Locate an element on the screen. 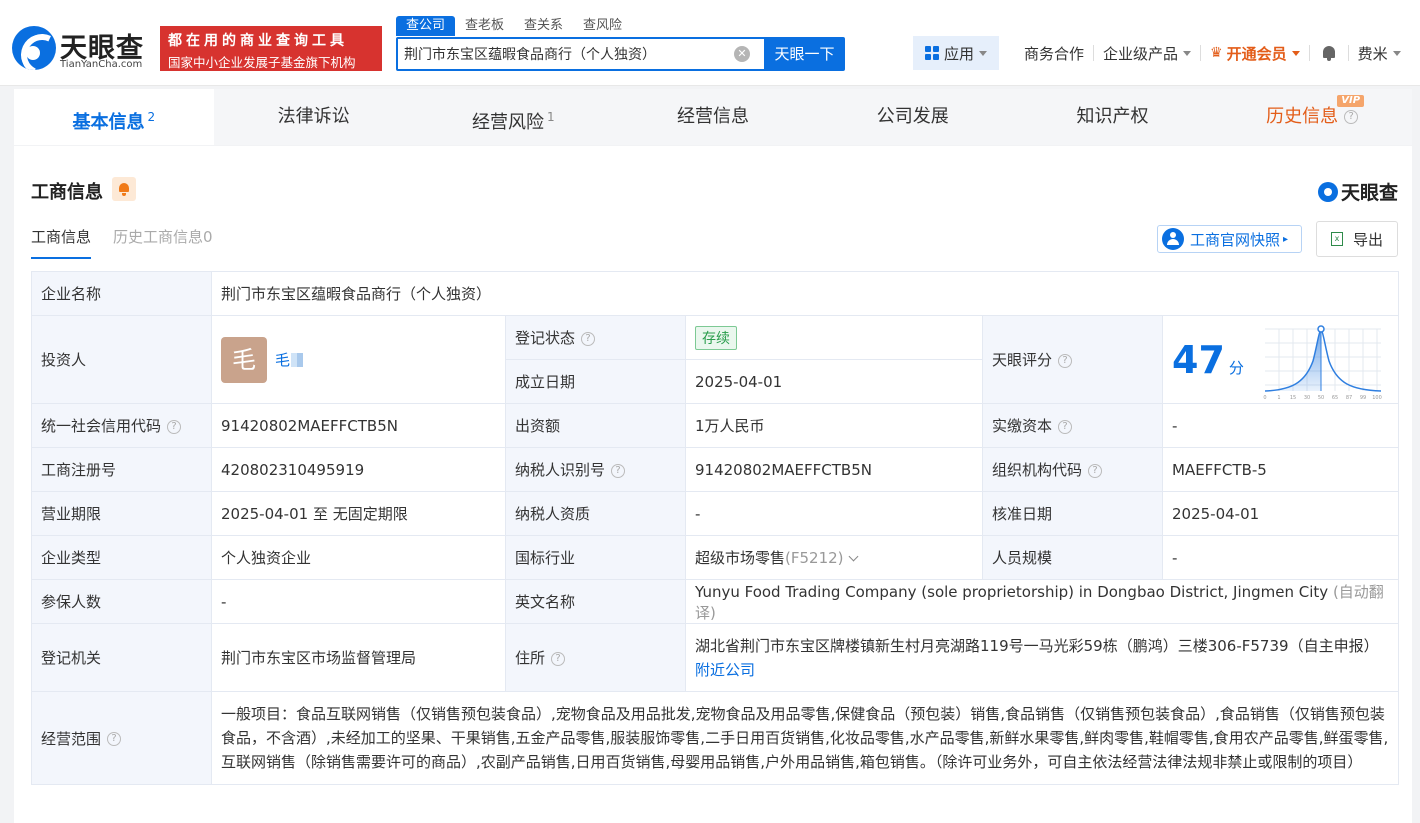 The height and width of the screenshot is (823, 1420). search-tab-company: 查公司 is located at coordinates (426, 26).